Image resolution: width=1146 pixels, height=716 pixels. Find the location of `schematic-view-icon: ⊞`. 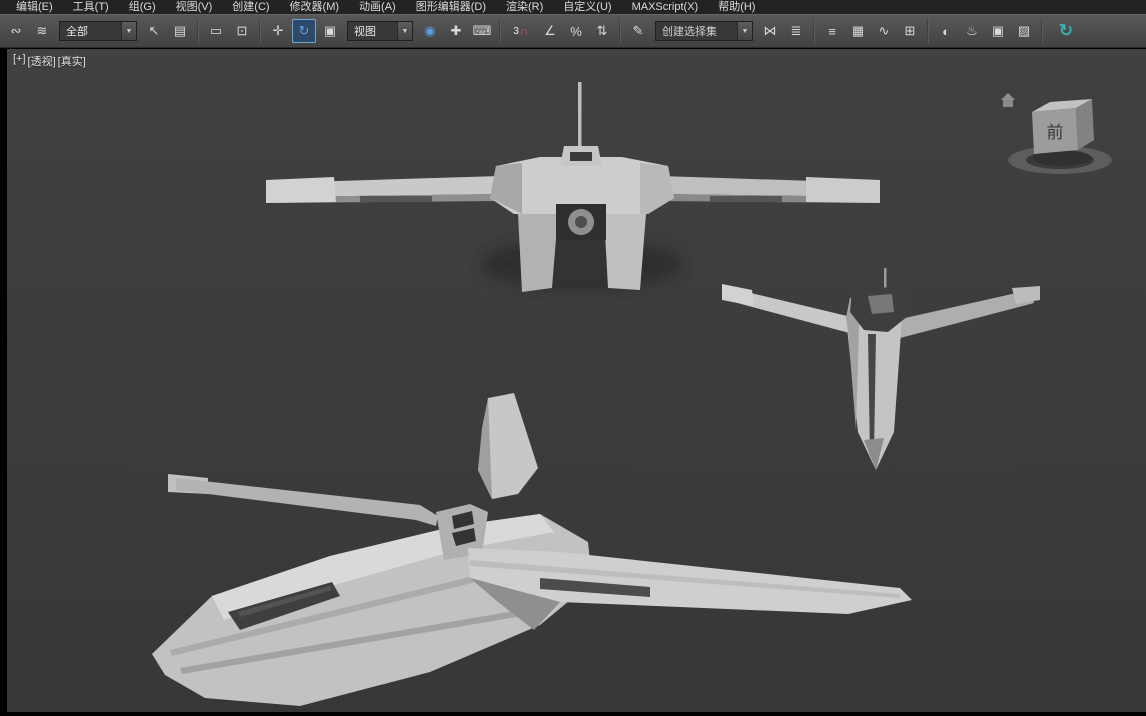

schematic-view-icon: ⊞ is located at coordinates (910, 31).